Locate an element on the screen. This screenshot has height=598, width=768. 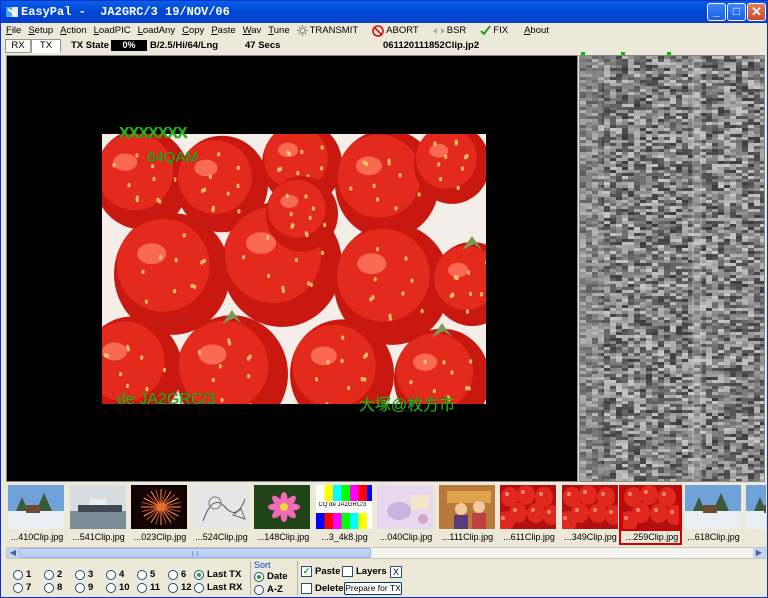
thumbnail-label: ...023Clip.jpg is located at coordinates (160, 537).